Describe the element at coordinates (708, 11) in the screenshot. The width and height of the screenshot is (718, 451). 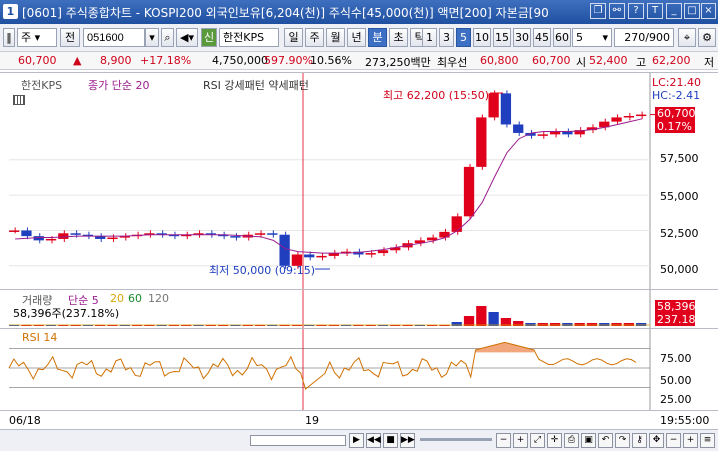
I see `close-icon: ×` at that location.